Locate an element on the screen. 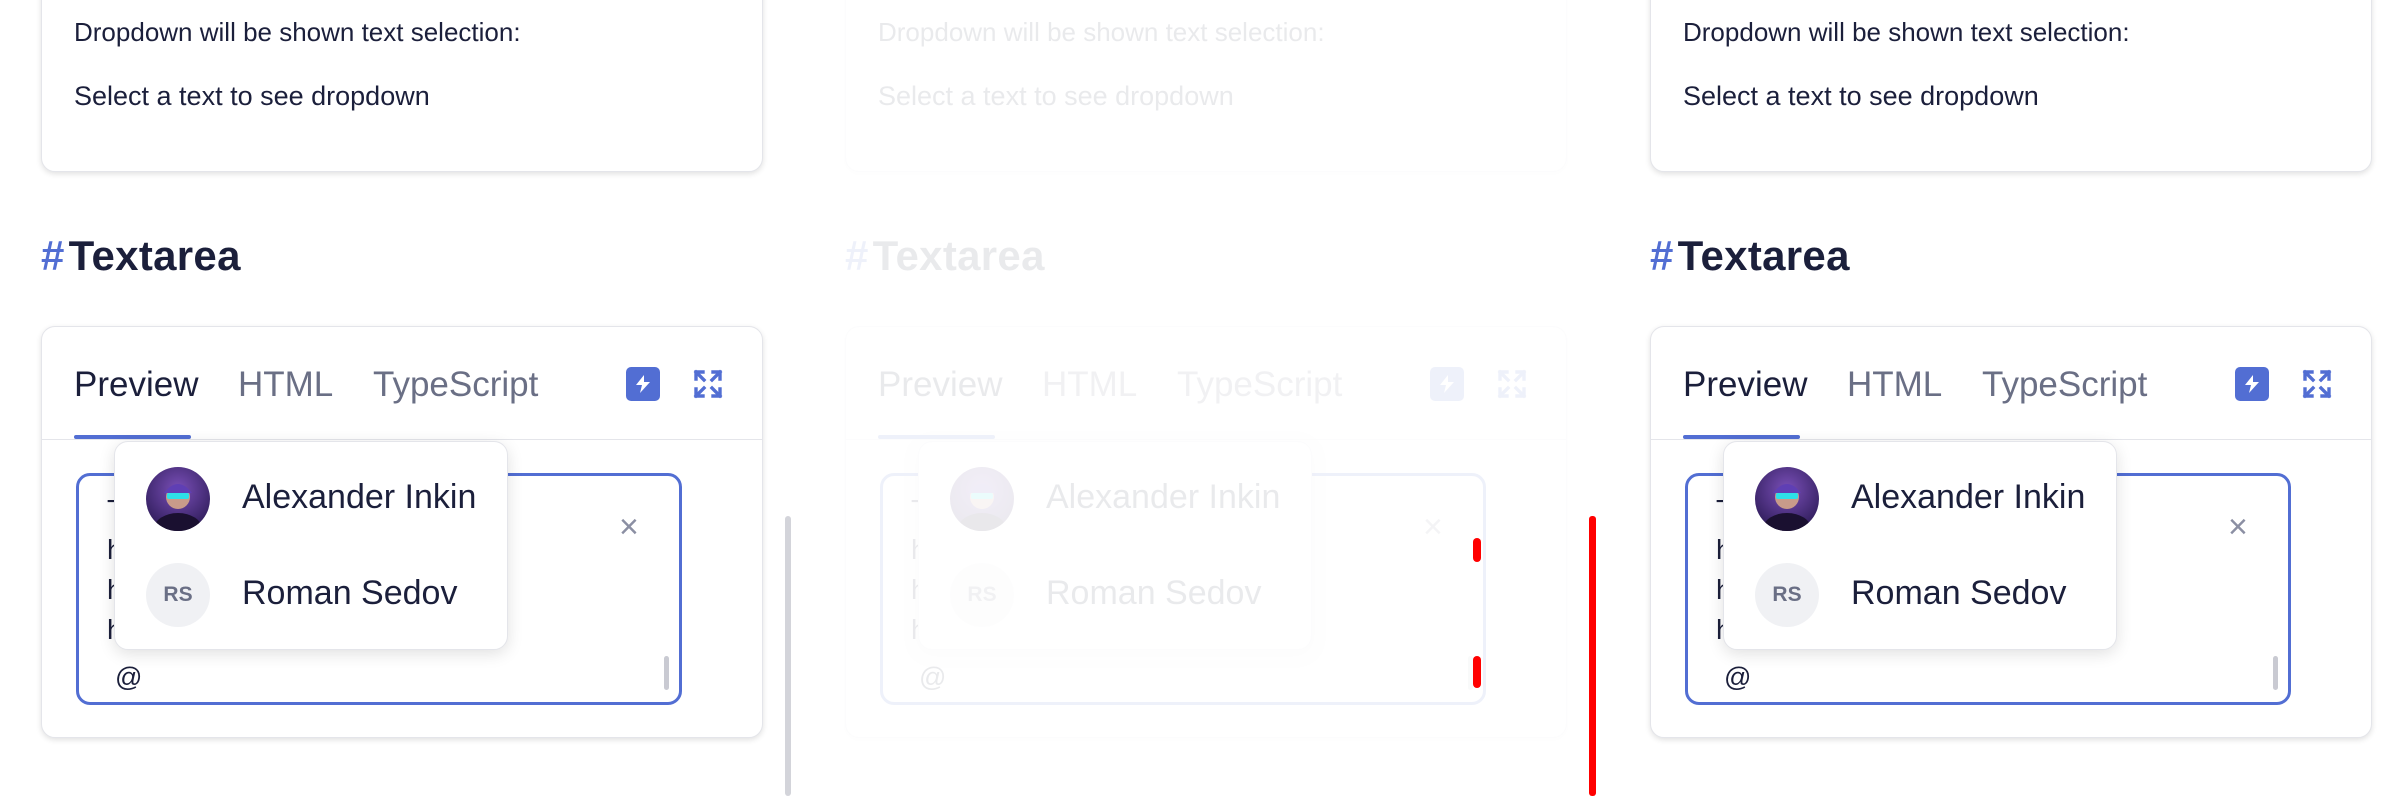 The height and width of the screenshot is (800, 2400). diff-marker-bottom is located at coordinates (1477, 672).